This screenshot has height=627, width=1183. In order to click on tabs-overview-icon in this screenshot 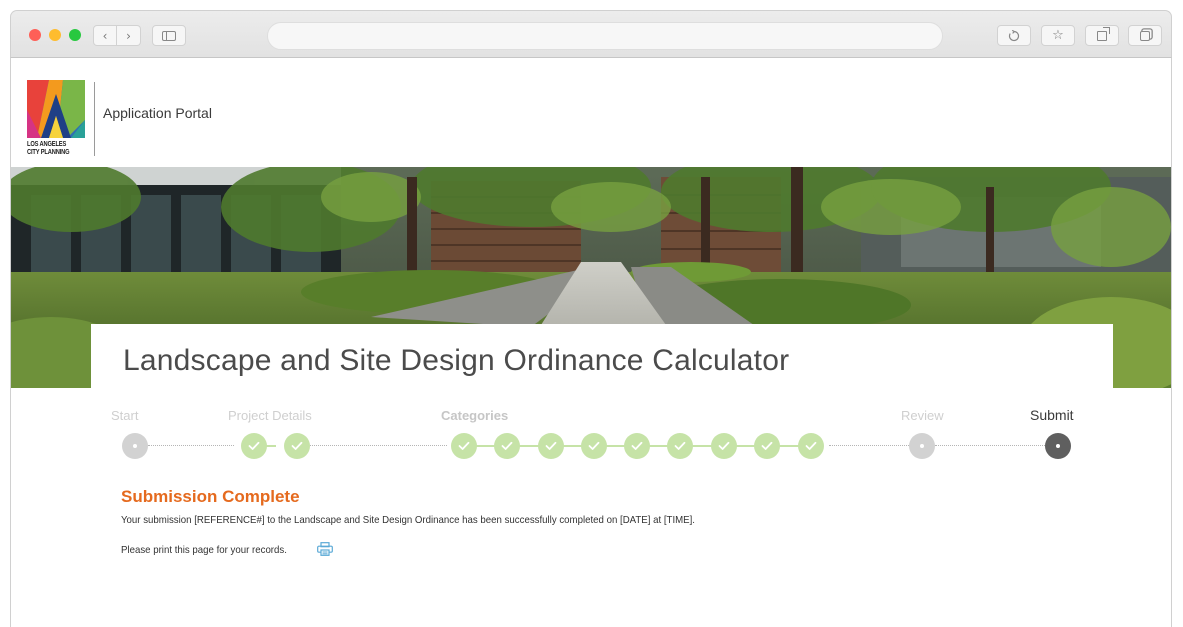, I will do `click(1145, 35)`.